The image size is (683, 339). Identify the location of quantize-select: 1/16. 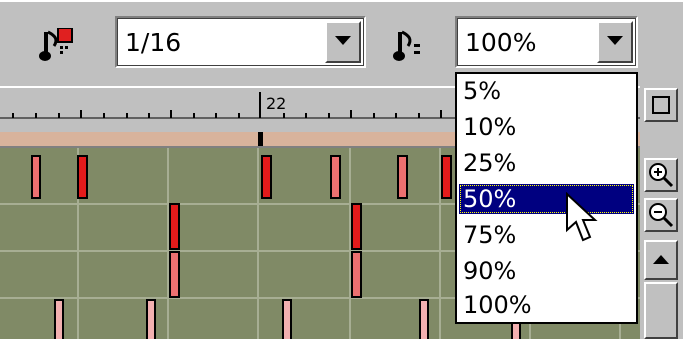
(240, 42).